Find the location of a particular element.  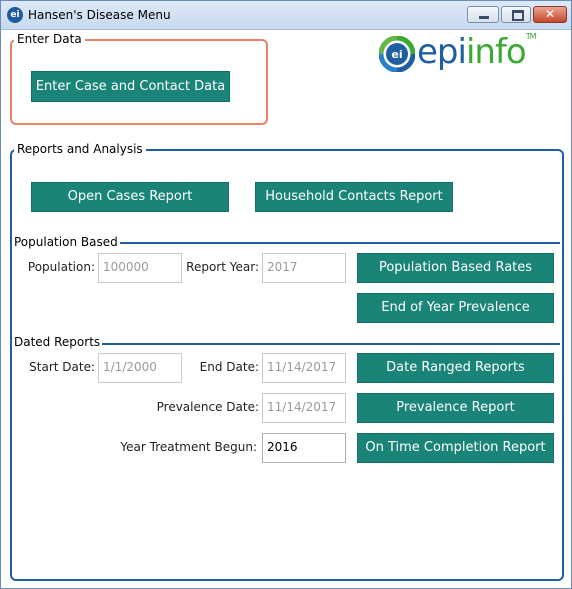

population-based-section-label: Population Based is located at coordinates (66, 242).